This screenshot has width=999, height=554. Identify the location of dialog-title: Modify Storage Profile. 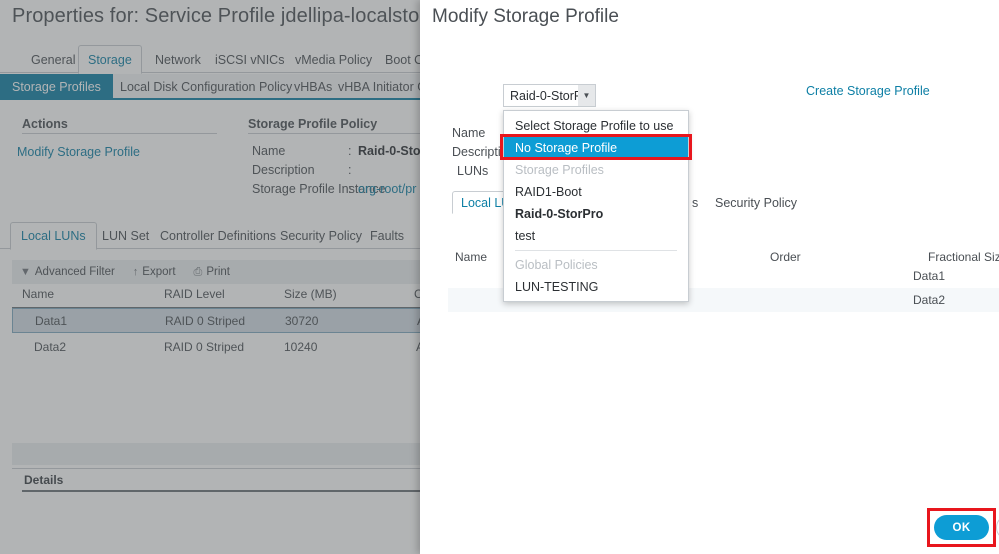
(525, 16).